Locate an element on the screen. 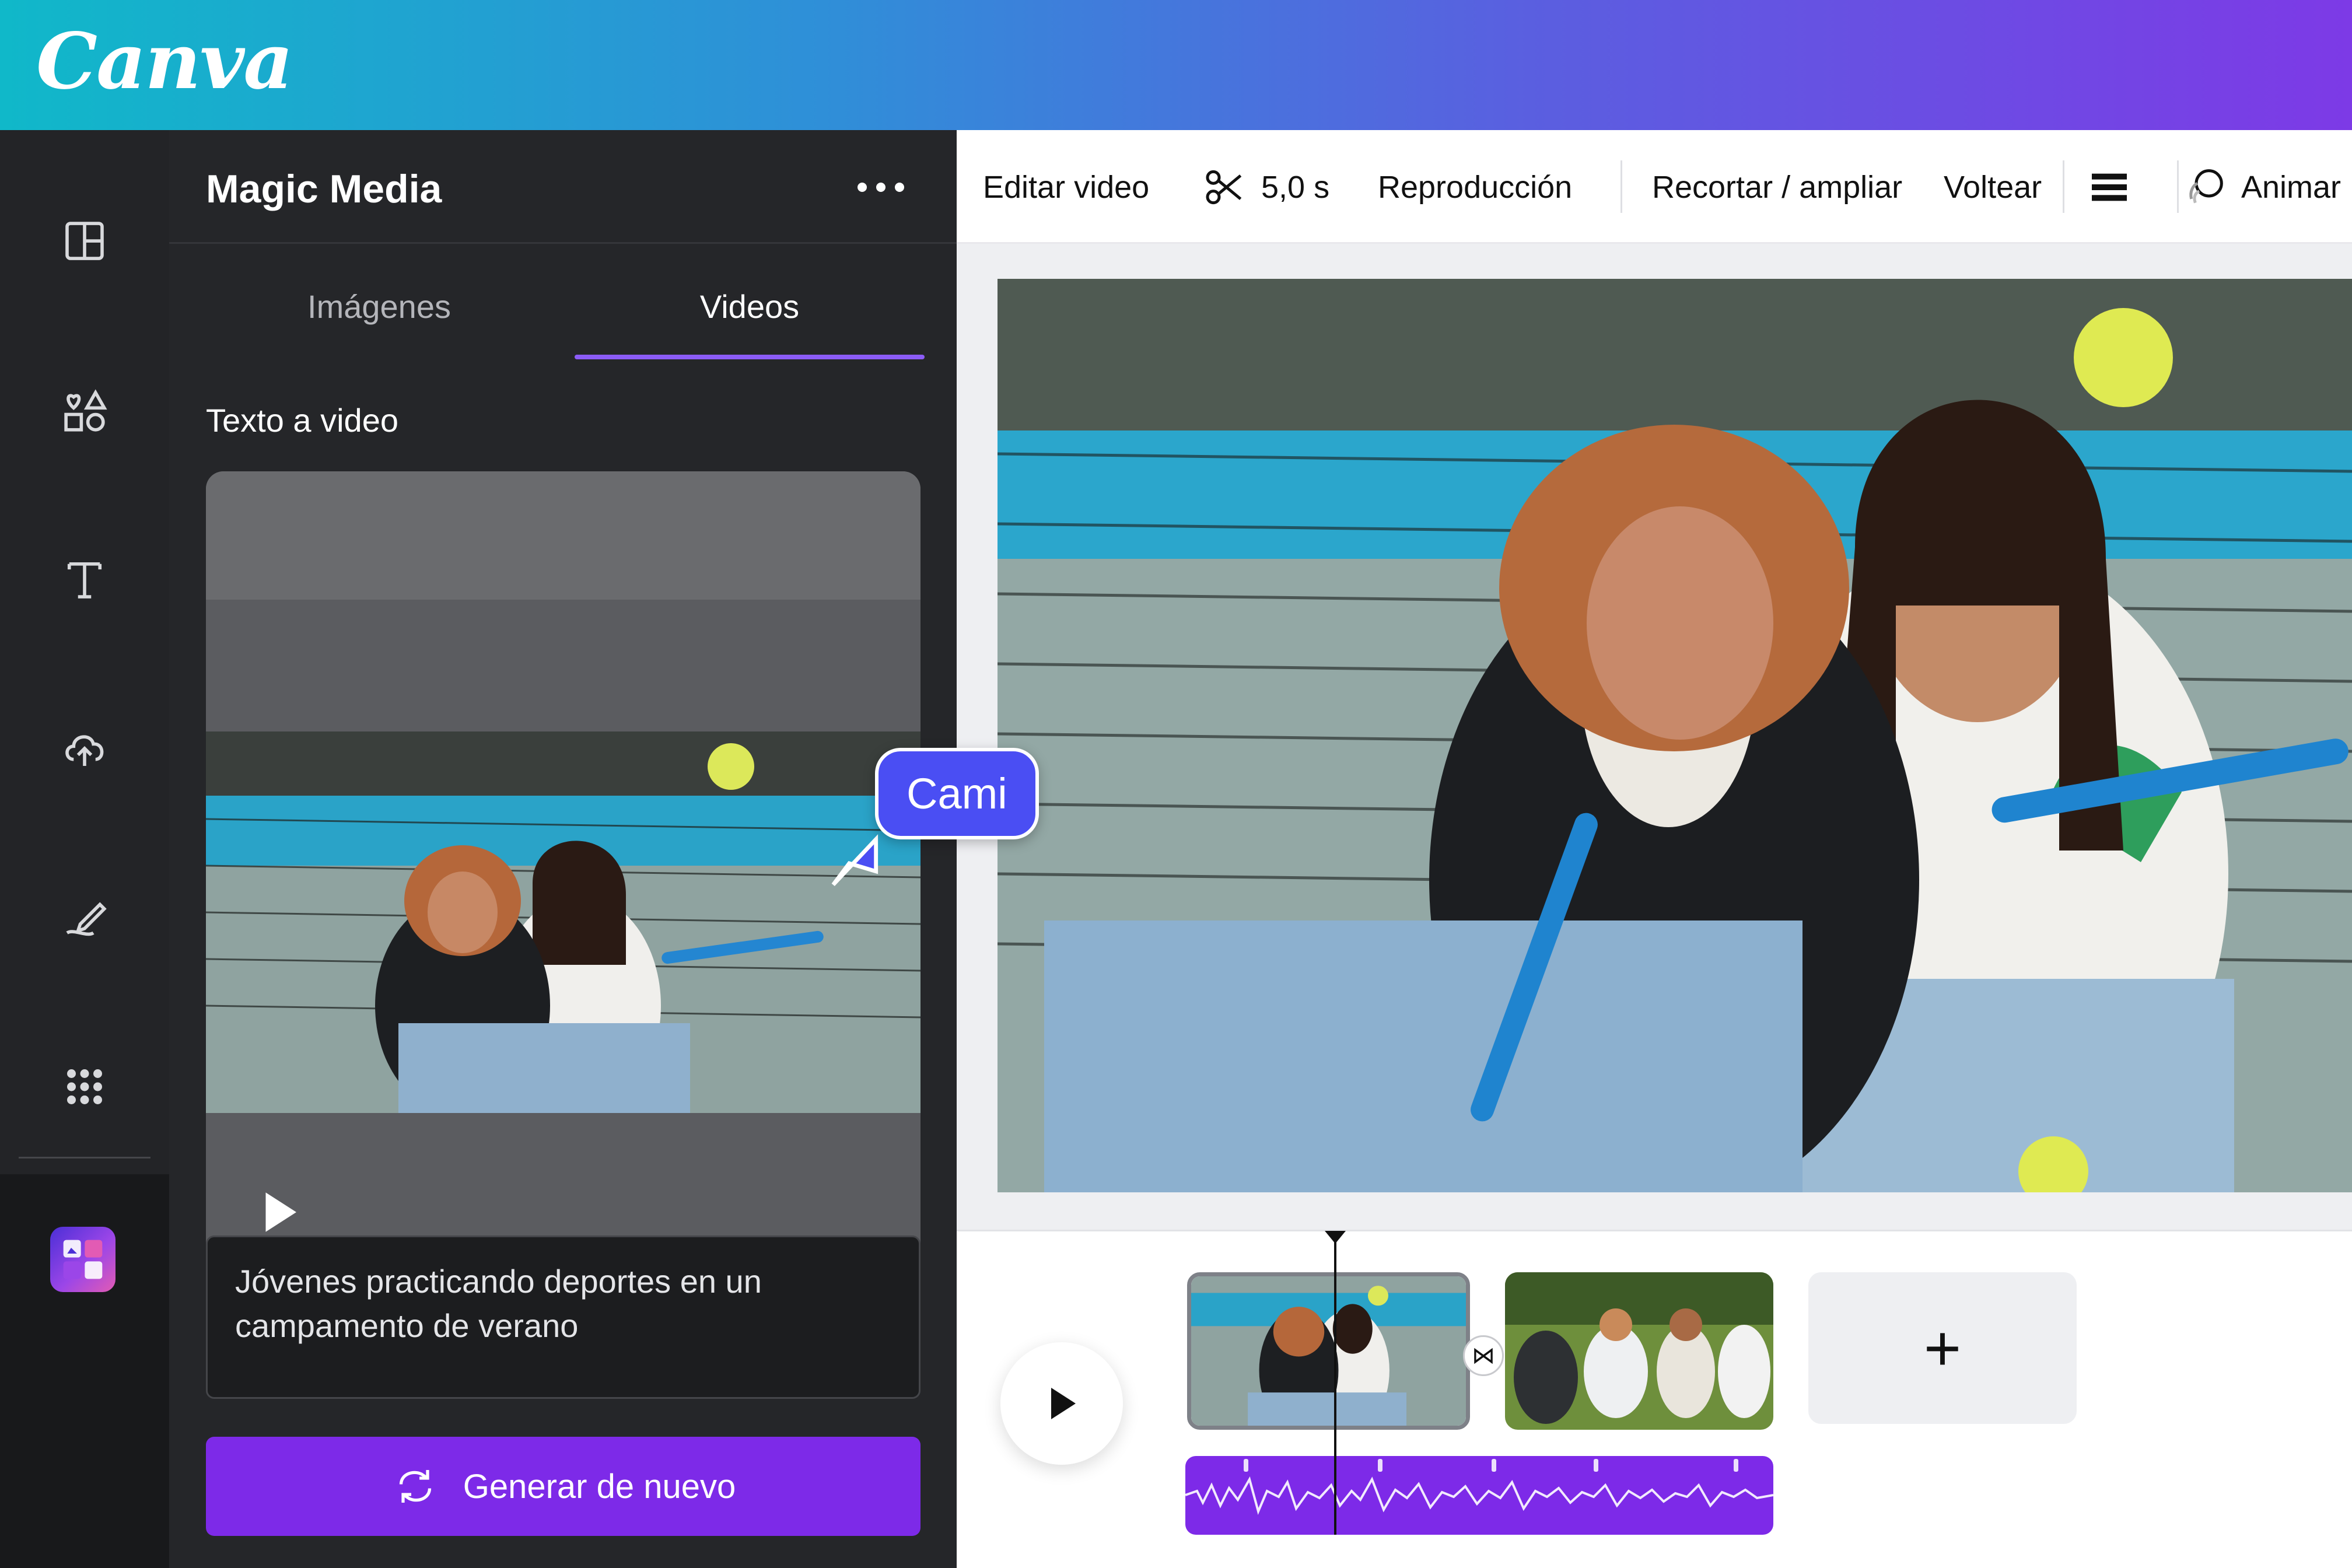  rail-divider is located at coordinates (85, 1157).